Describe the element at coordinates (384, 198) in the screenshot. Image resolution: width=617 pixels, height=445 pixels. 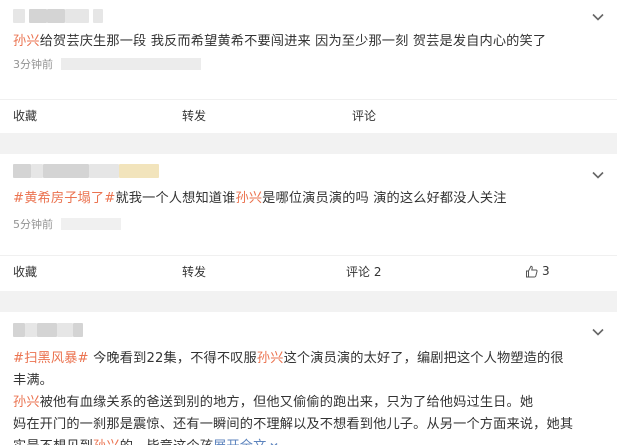
I see `post-text: 是哪位演员演的吗 演的这么好都没人关注` at that location.